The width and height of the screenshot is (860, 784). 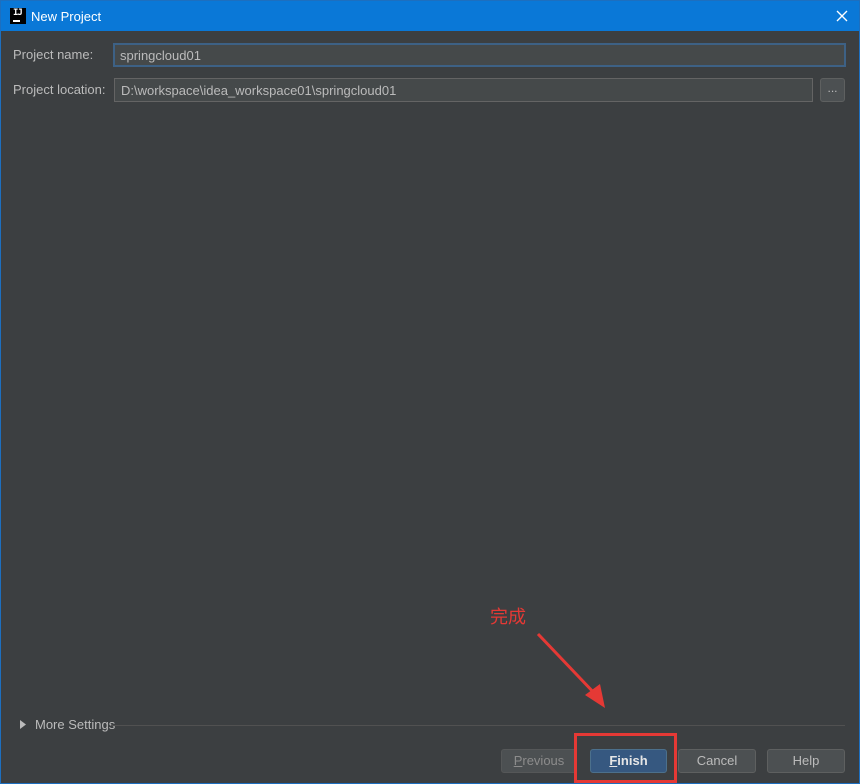 I want to click on annotation-arrow, so click(x=570, y=670).